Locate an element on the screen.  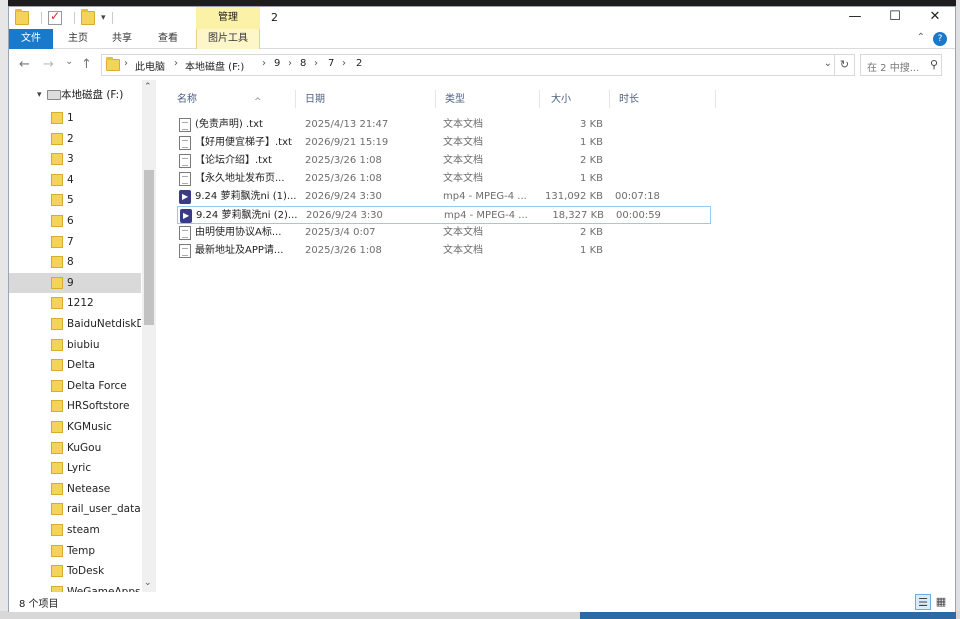
crumb-this-pc: 此电脑 is located at coordinates (150, 65).